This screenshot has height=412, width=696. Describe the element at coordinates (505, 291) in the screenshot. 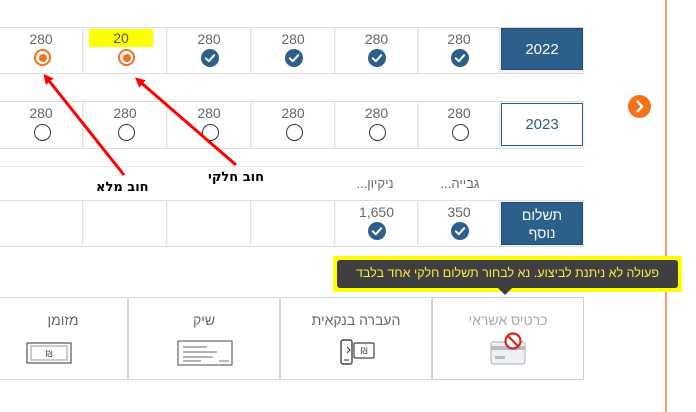

I see `tooltip-pointer` at that location.